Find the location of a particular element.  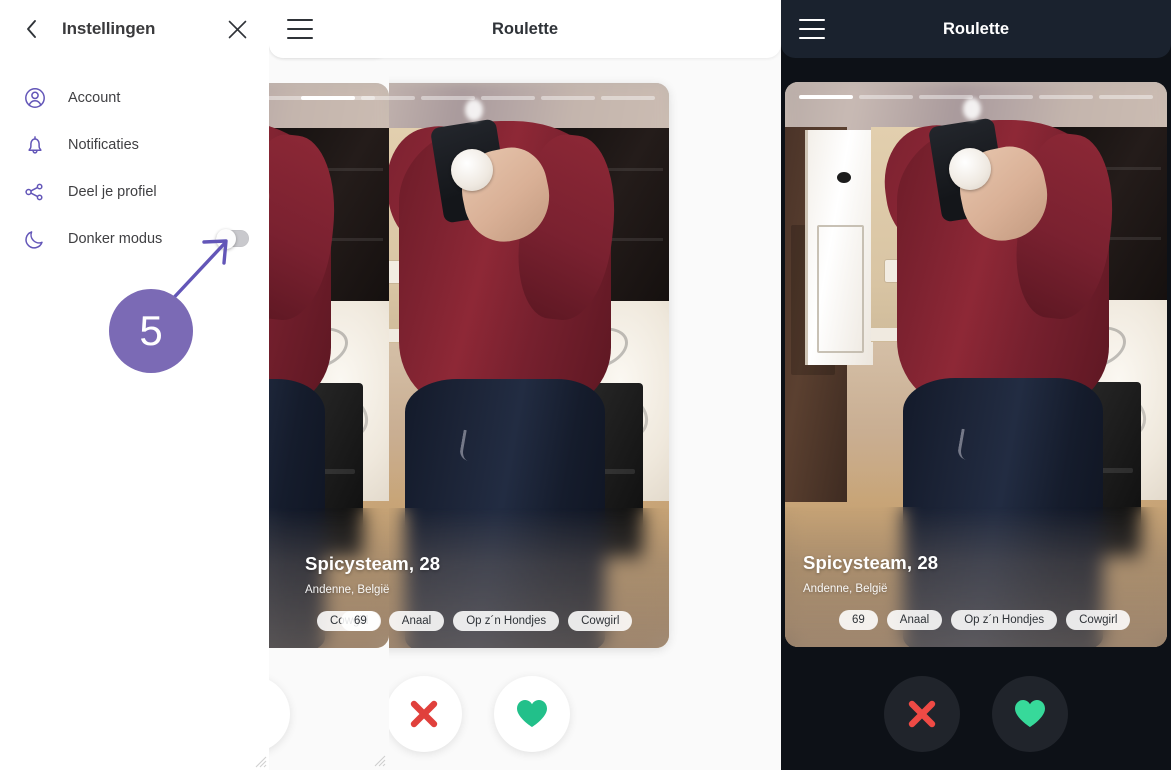

callout-step-badge: 5 is located at coordinates (151, 331).